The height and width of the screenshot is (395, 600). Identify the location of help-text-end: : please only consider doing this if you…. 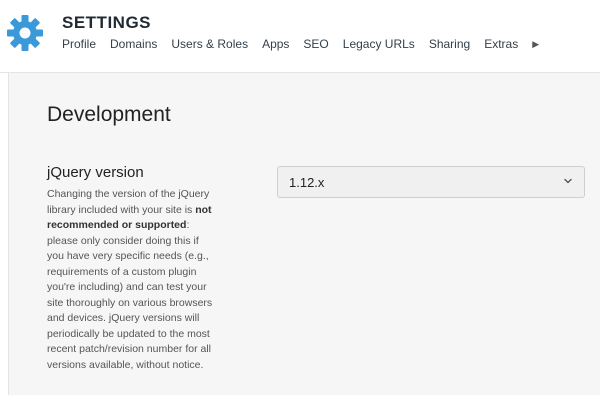
(130, 295).